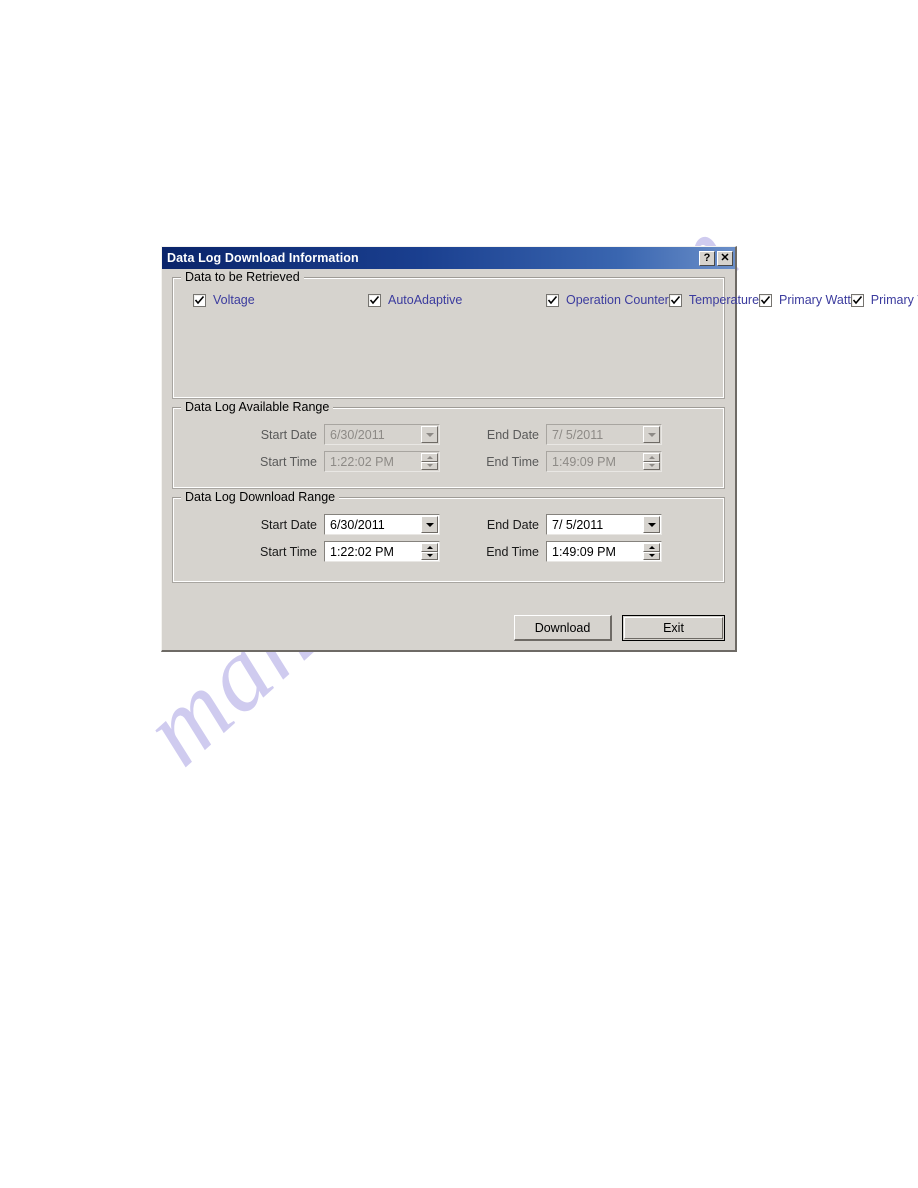 The height and width of the screenshot is (1188, 918). Describe the element at coordinates (815, 299) in the screenshot. I see `checkbox-label: Primary Watt` at that location.